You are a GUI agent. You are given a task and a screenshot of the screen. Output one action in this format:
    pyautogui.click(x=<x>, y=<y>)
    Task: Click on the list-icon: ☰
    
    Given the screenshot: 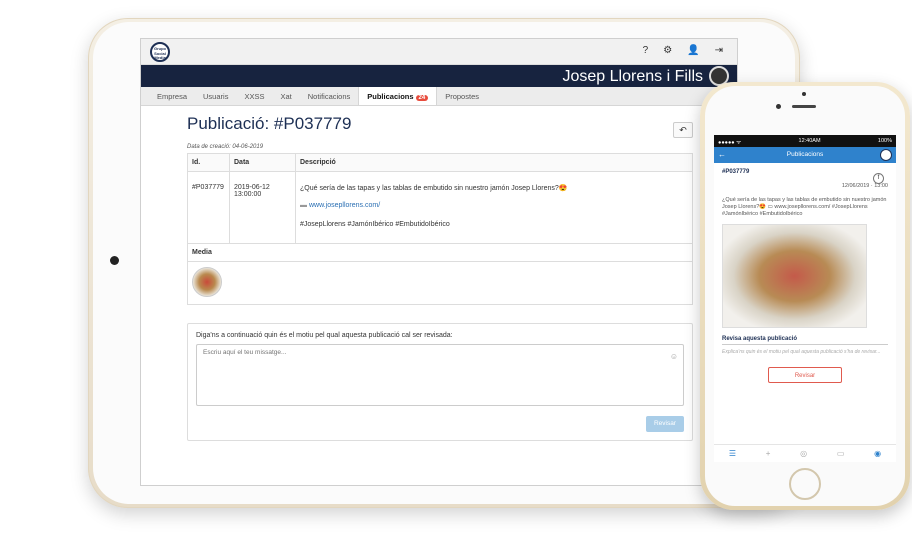 What is the action you would take?
    pyautogui.click(x=732, y=453)
    